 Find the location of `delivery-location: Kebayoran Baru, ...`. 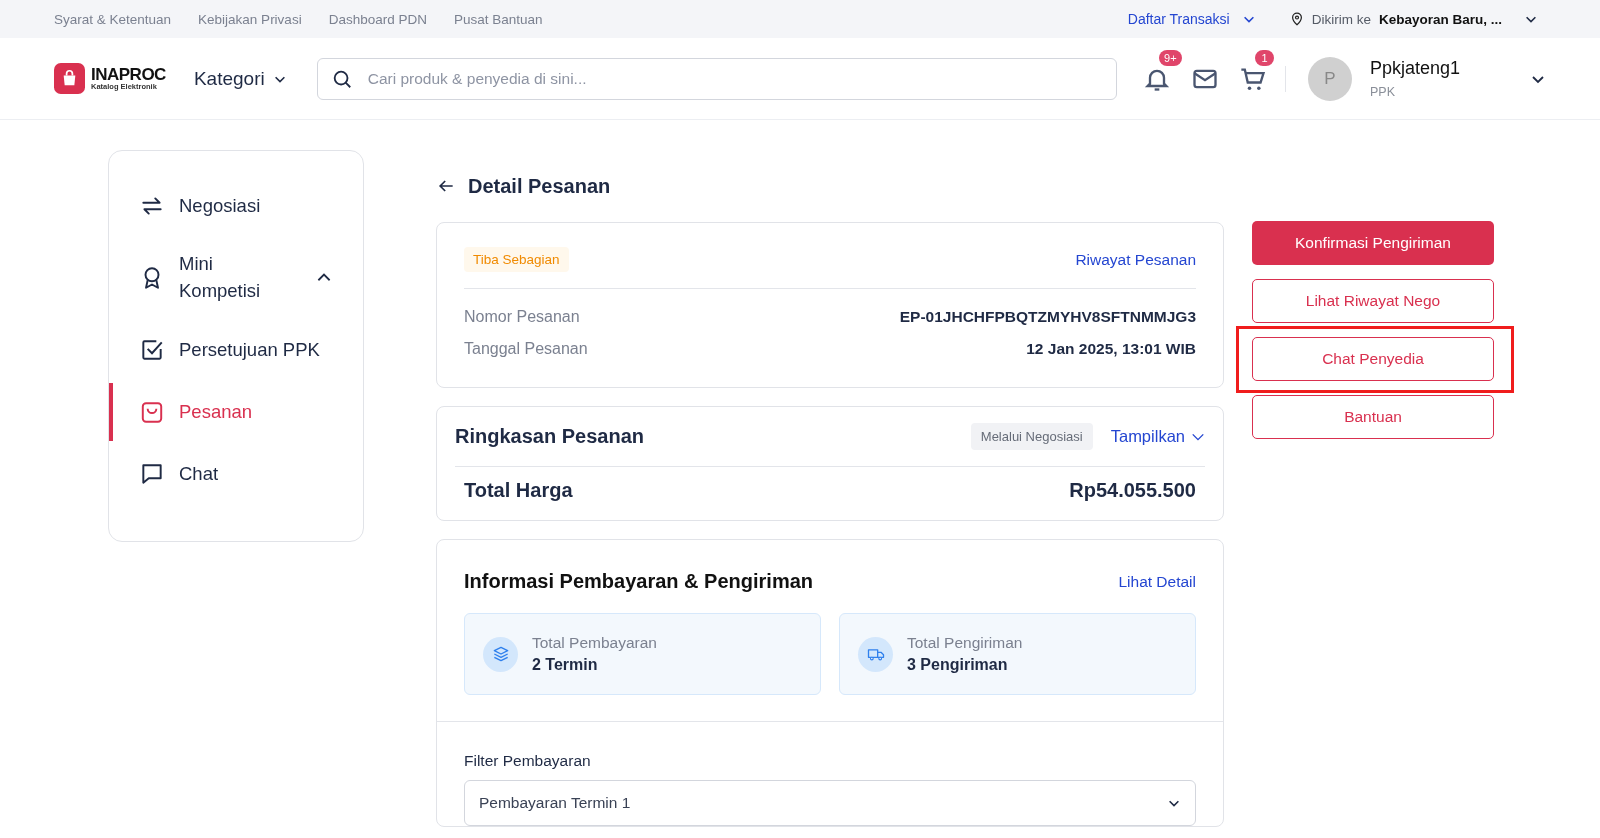

delivery-location: Kebayoran Baru, ... is located at coordinates (1440, 19).